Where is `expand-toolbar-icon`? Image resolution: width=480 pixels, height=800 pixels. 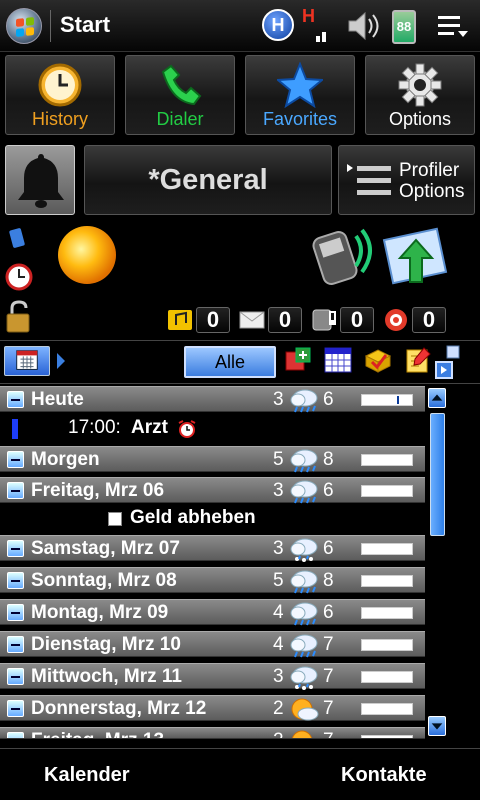
expand-toolbar-icon is located at coordinates (448, 362).